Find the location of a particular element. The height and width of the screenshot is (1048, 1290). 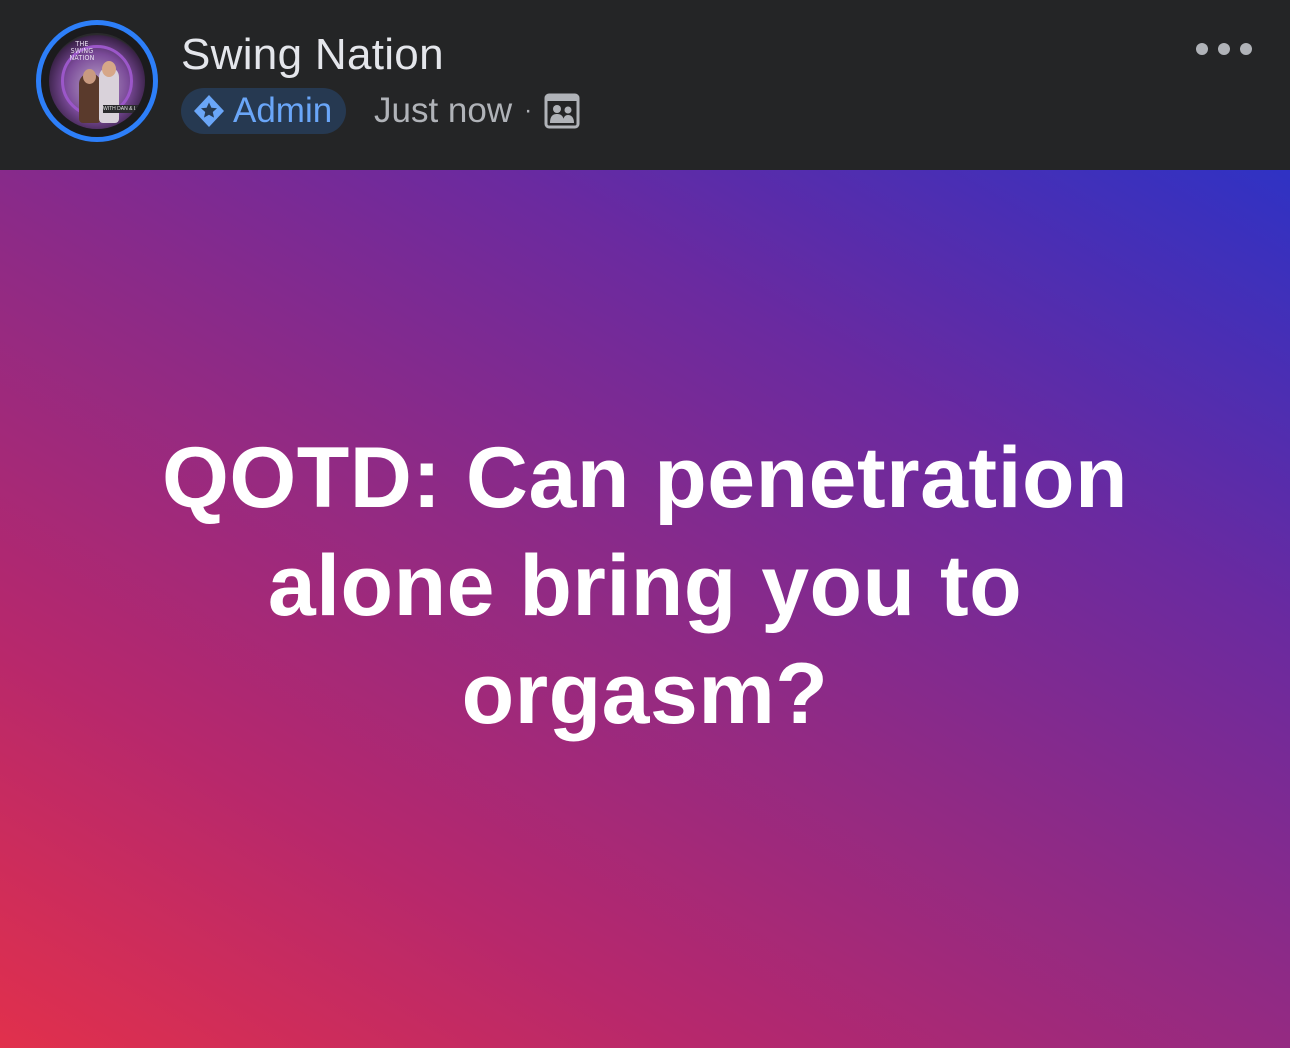

avatar-face-left is located at coordinates (89, 76).